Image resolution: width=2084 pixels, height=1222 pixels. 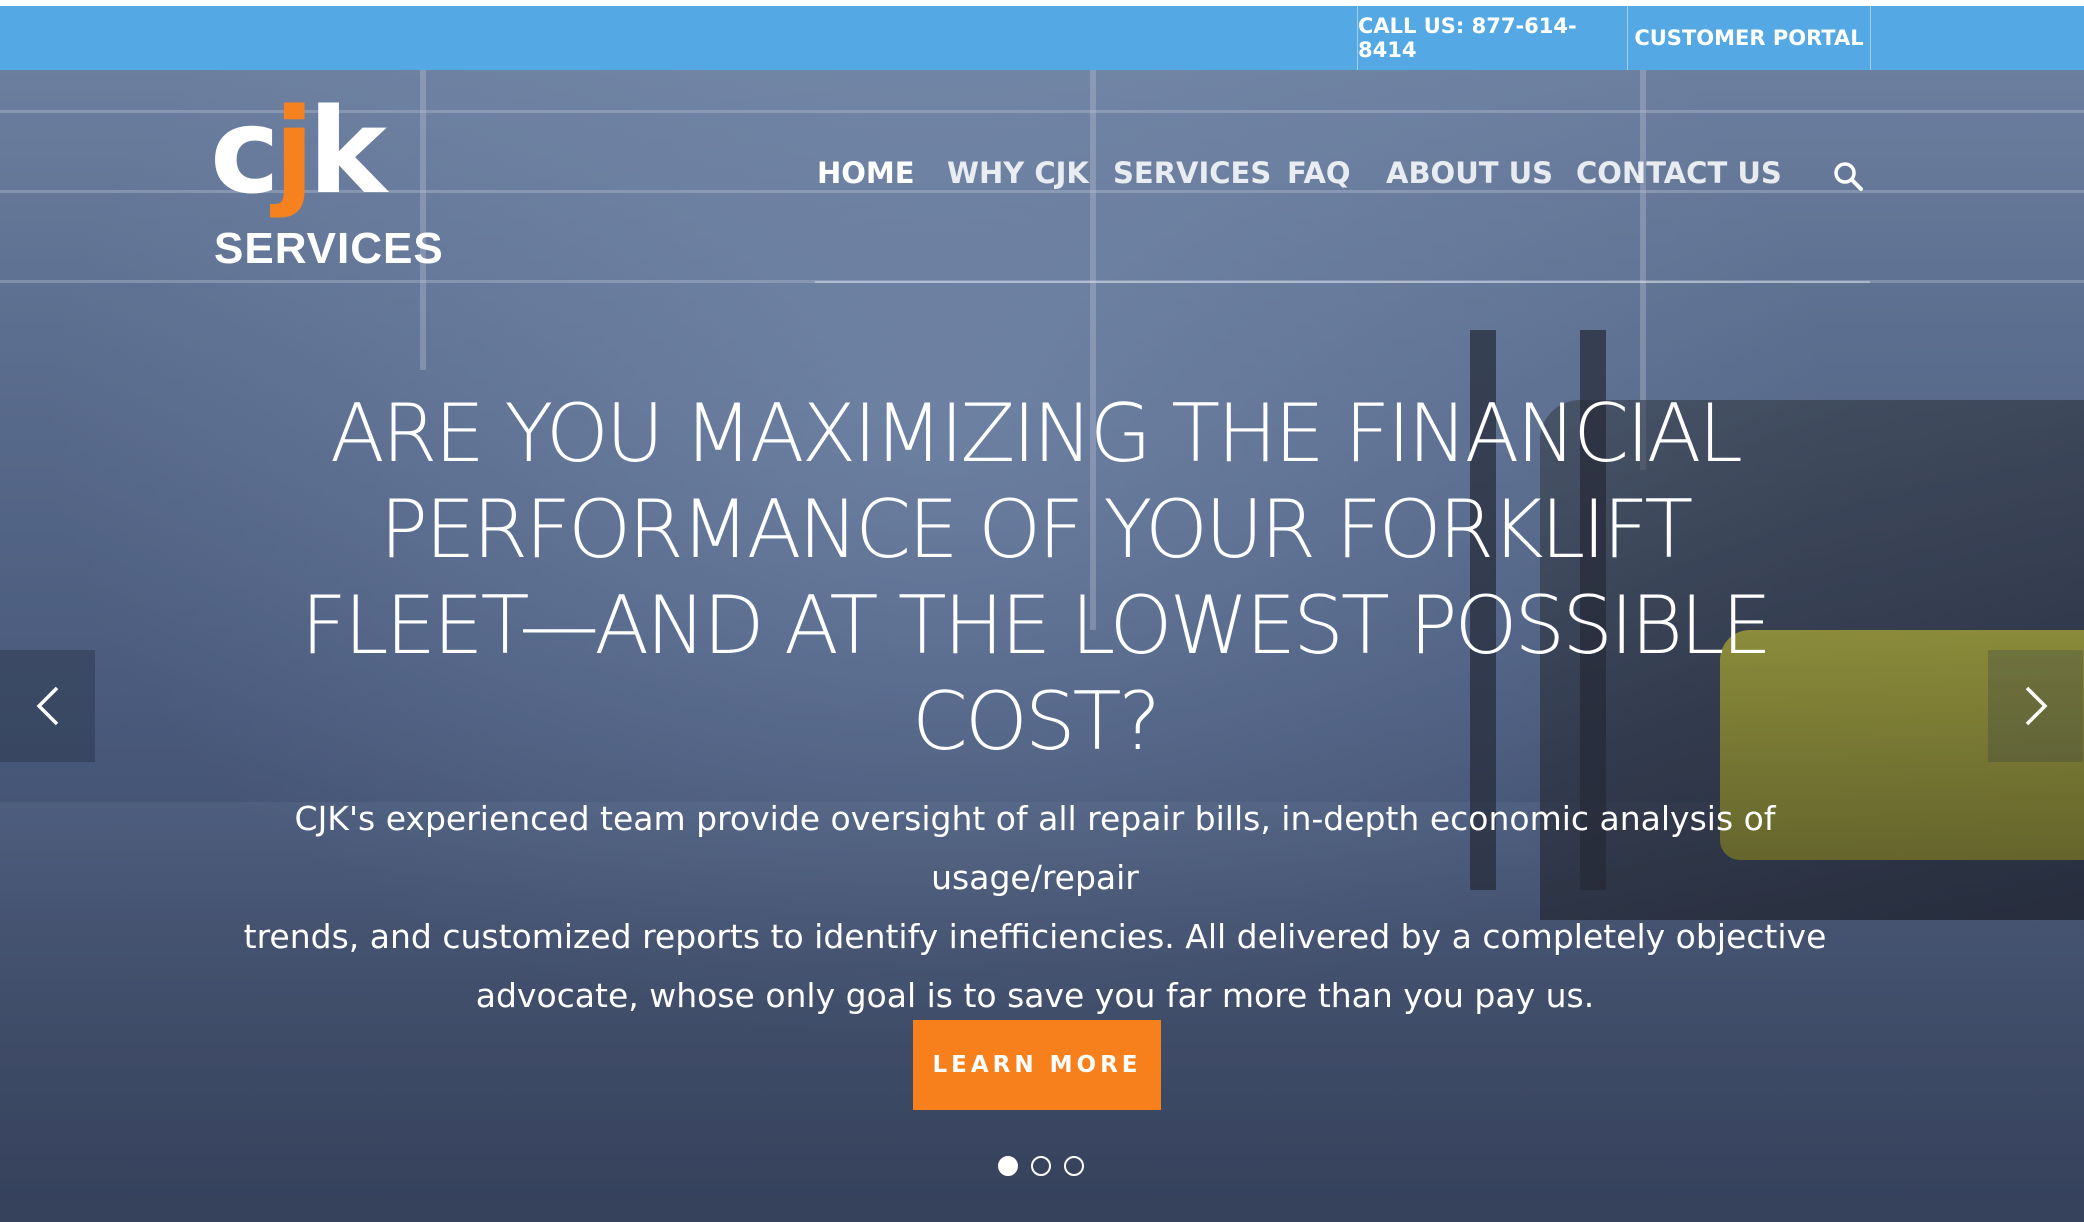 What do you see at coordinates (1036, 529) in the screenshot?
I see `headline-line: PERFORMANCE OF YOUR FORKLIFT` at bounding box center [1036, 529].